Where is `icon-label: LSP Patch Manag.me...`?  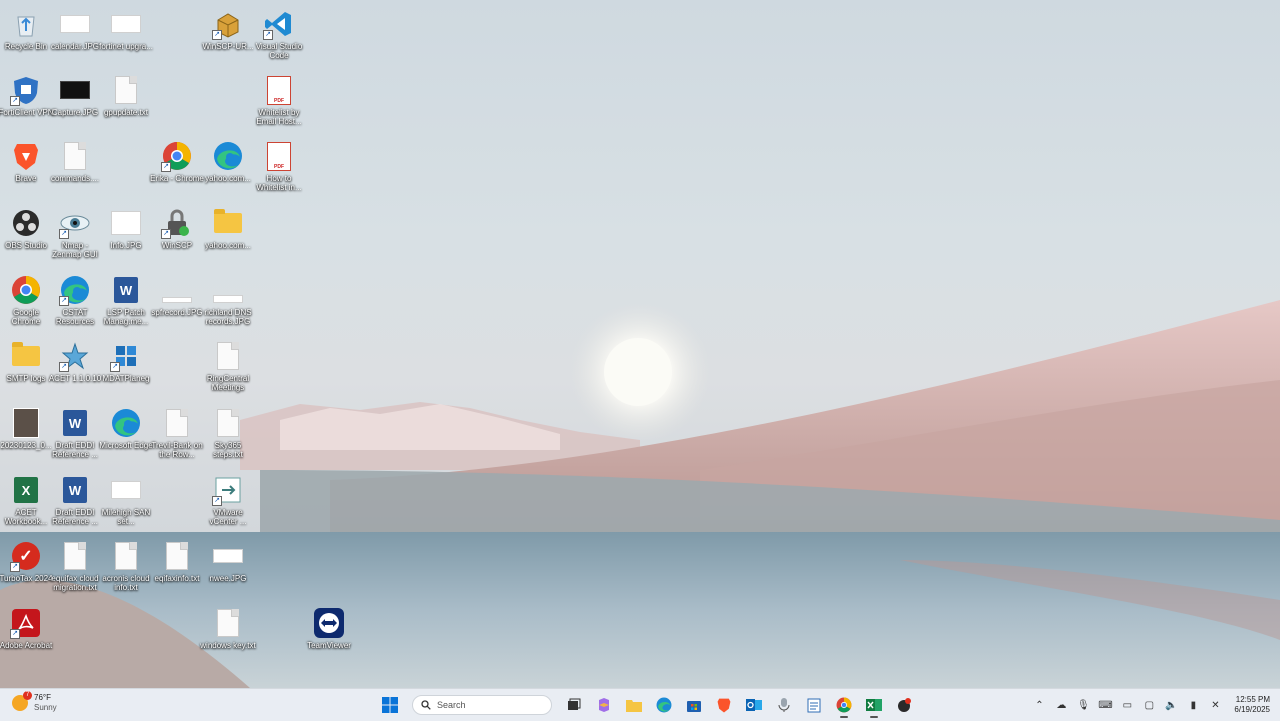 icon-label: LSP Patch Manag.me... is located at coordinates (126, 317).